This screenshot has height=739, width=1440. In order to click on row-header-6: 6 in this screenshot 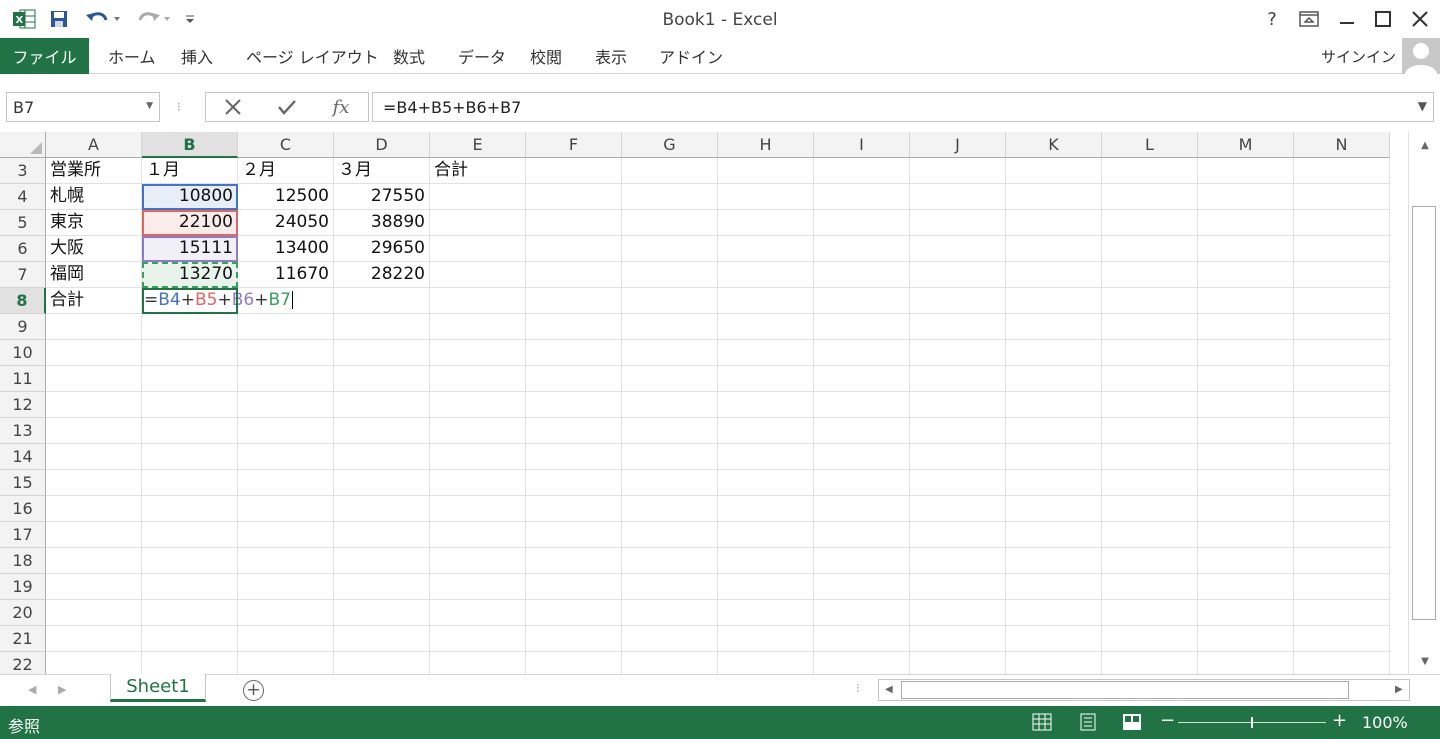, I will do `click(23, 249)`.